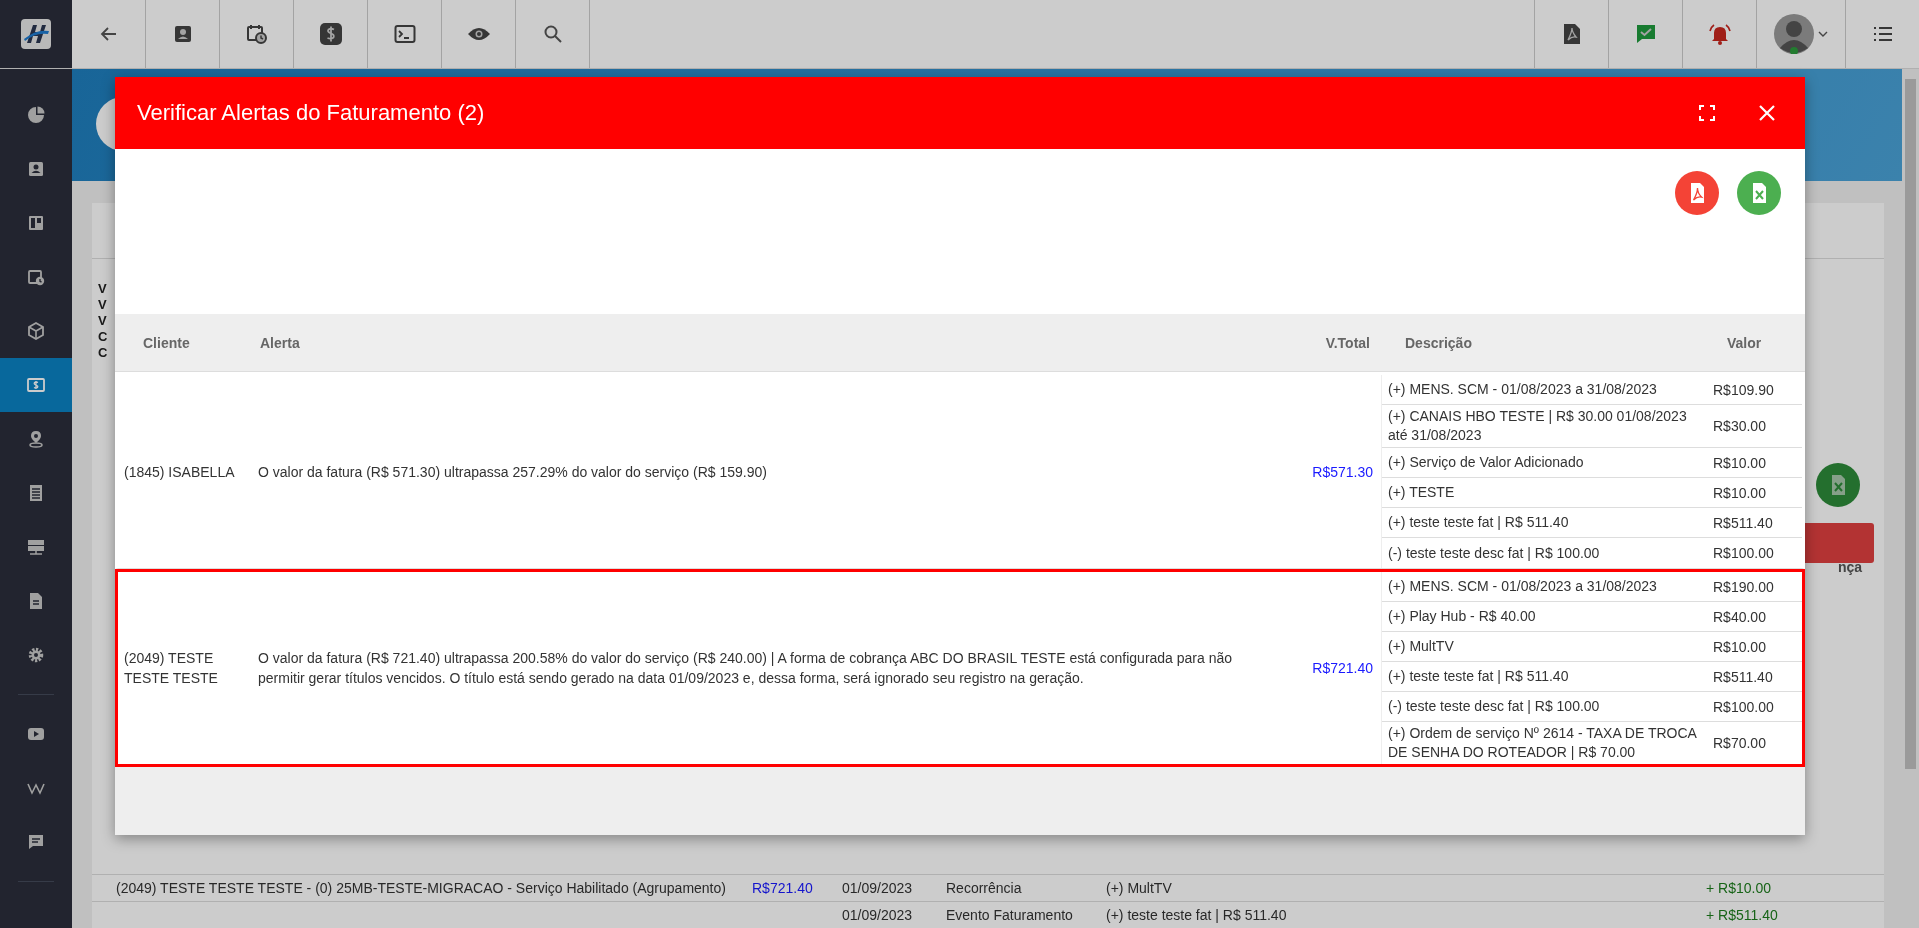 The width and height of the screenshot is (1919, 928). I want to click on table-cell-text: R$30.00, so click(1739, 426).